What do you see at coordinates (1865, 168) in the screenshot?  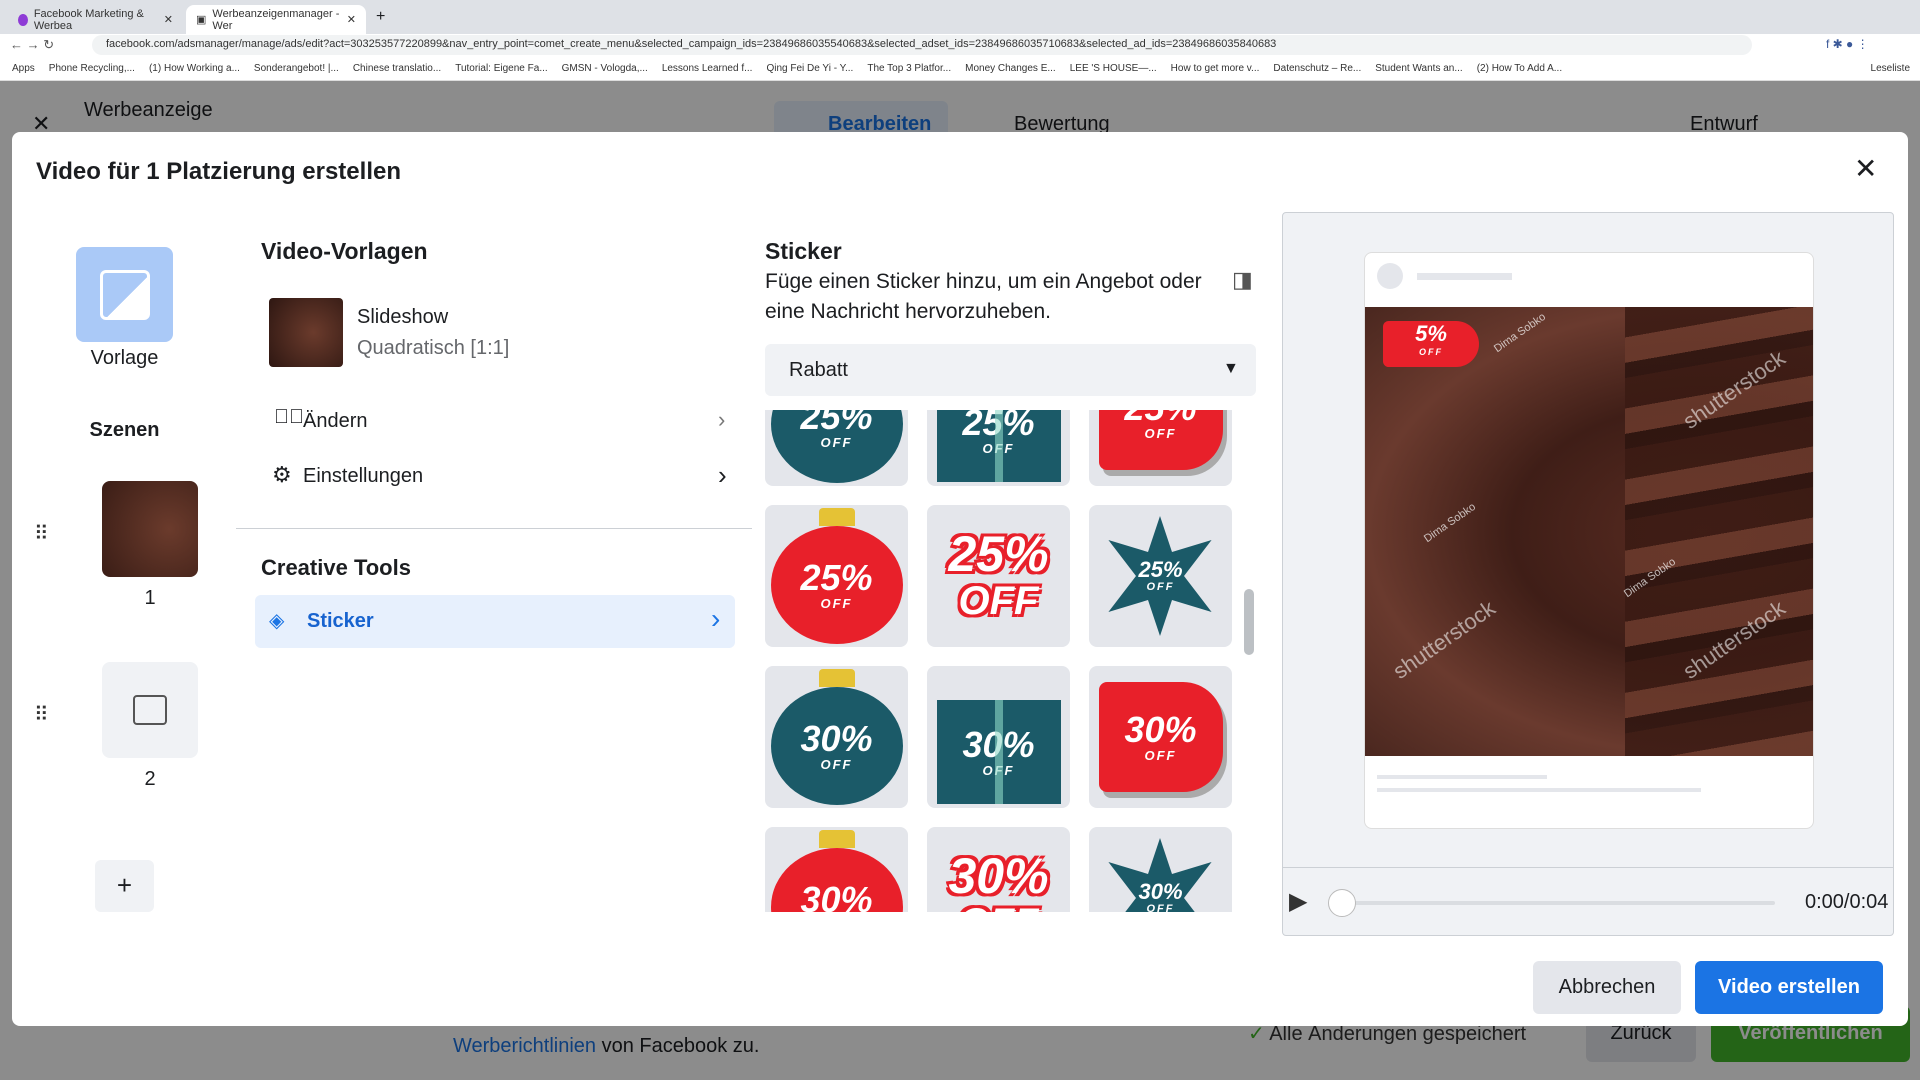 I see `modal-close-icon: ✕` at bounding box center [1865, 168].